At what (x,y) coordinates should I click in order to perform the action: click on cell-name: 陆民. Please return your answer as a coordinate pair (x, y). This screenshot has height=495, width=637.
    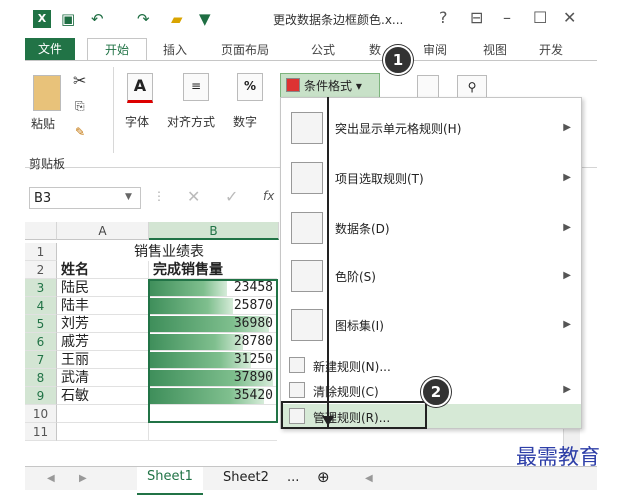
    Looking at the image, I should click on (103, 288).